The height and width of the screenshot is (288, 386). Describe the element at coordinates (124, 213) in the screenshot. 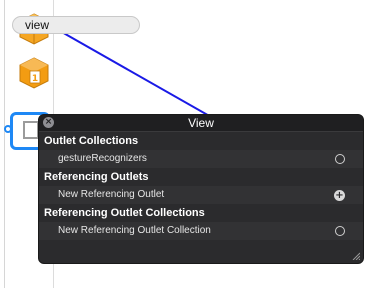

I see `section-header-referencing-outlet-collections: Referencing Outlet Collections` at that location.